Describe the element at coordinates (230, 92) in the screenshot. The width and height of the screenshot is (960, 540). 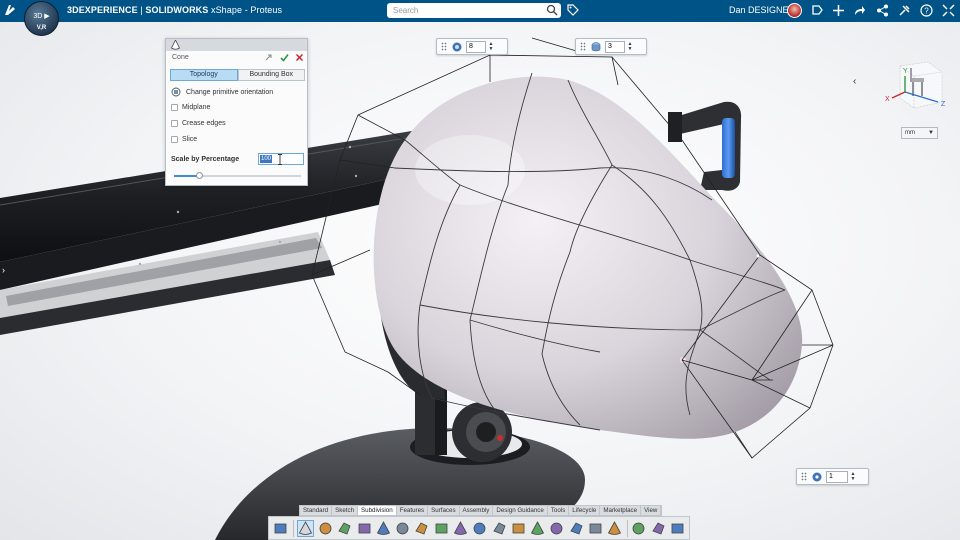
I see `change-orientation-label: Change primitive orientation` at that location.